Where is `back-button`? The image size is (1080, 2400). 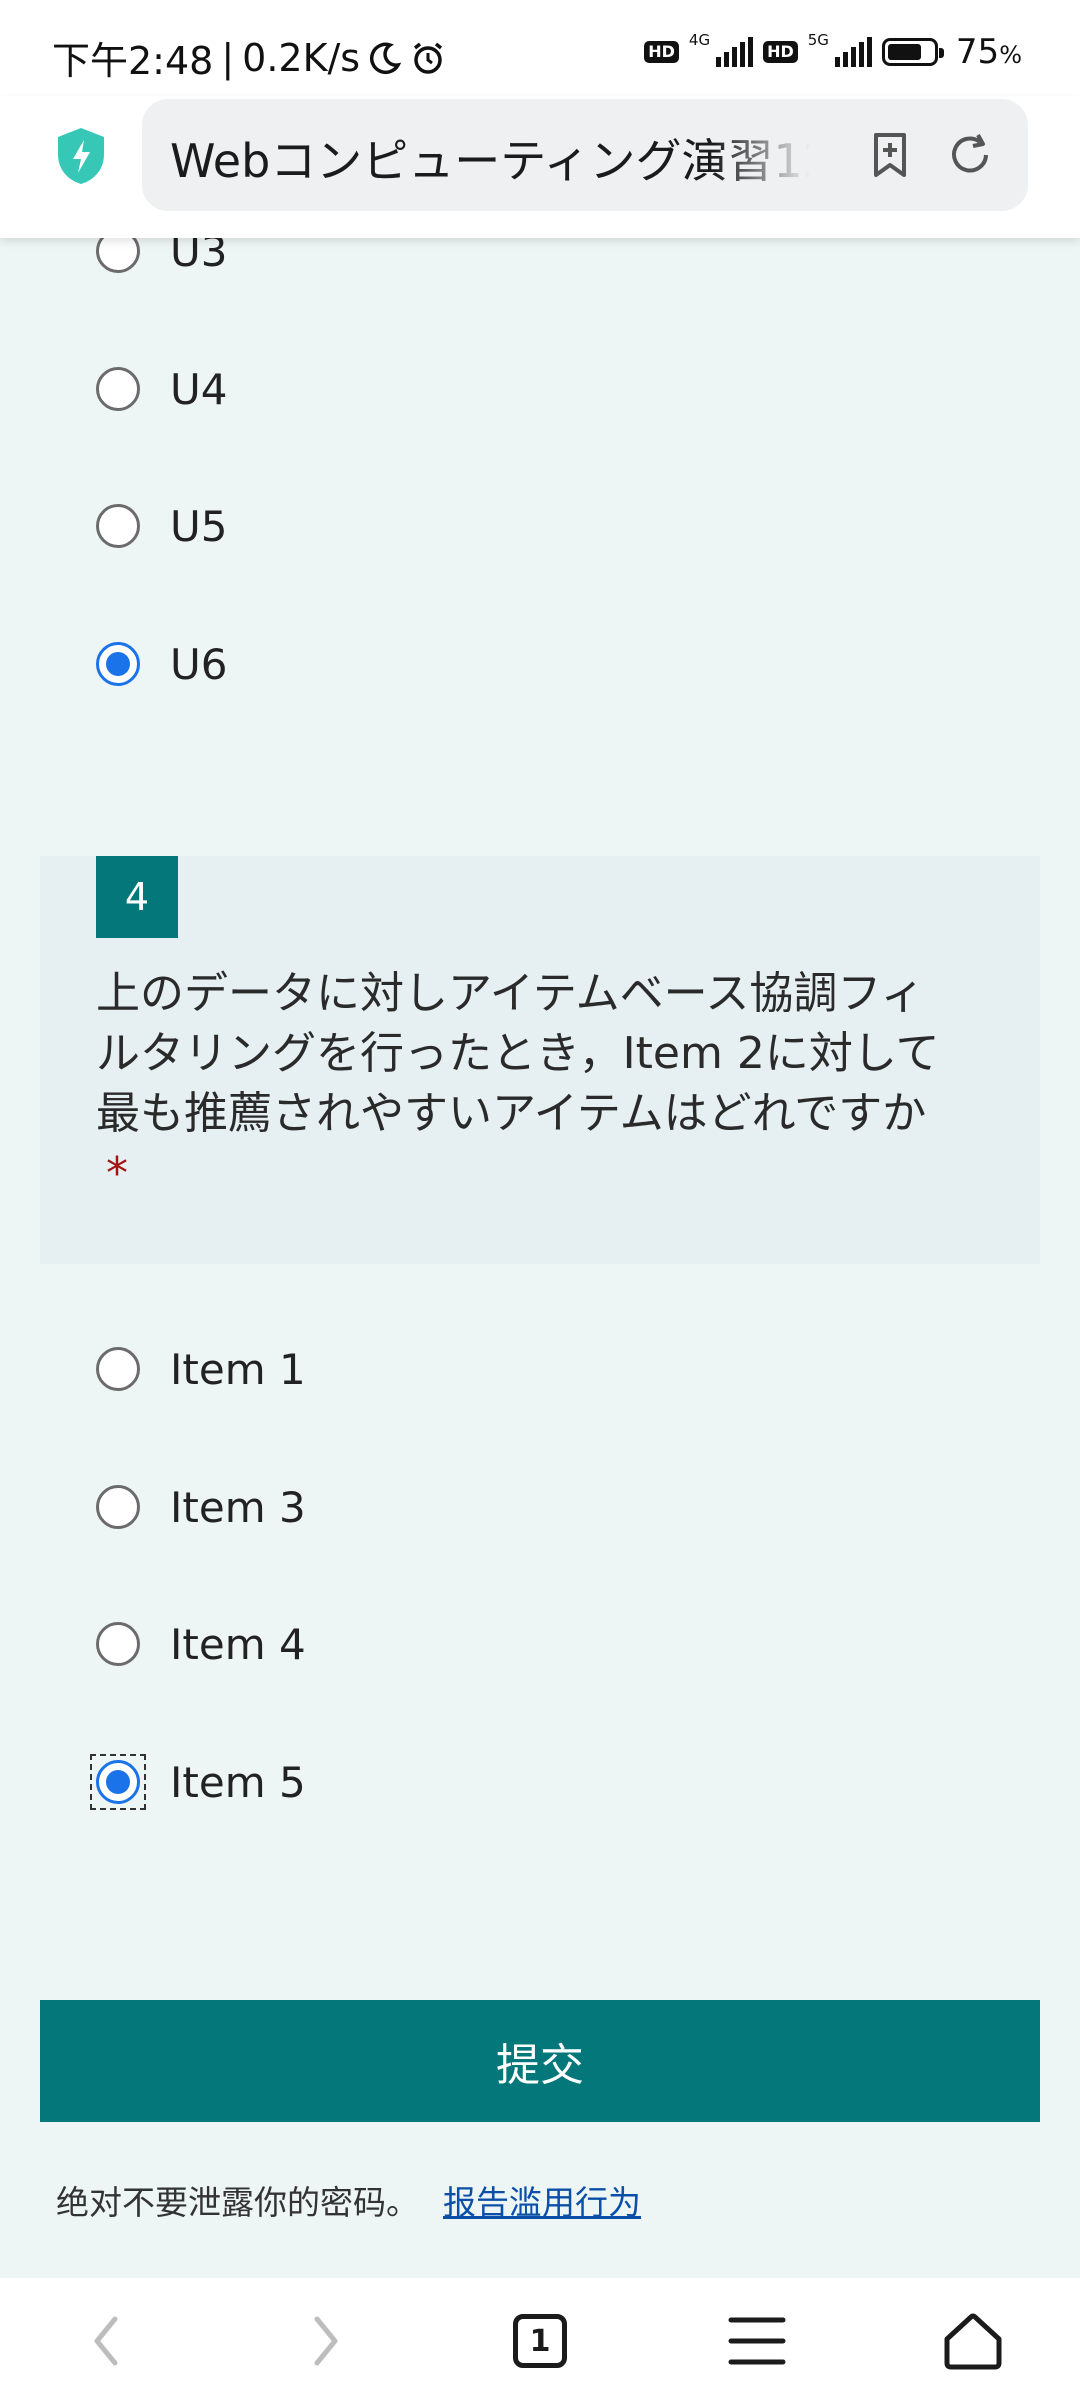
back-button is located at coordinates (107, 2341).